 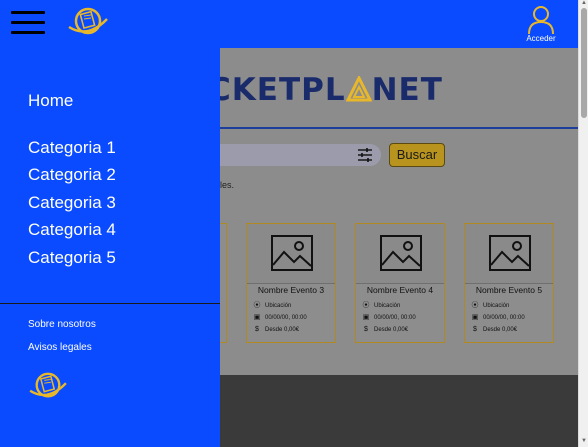 What do you see at coordinates (584, 3) in the screenshot?
I see `scroll-up-arrow-icon: ▲` at bounding box center [584, 3].